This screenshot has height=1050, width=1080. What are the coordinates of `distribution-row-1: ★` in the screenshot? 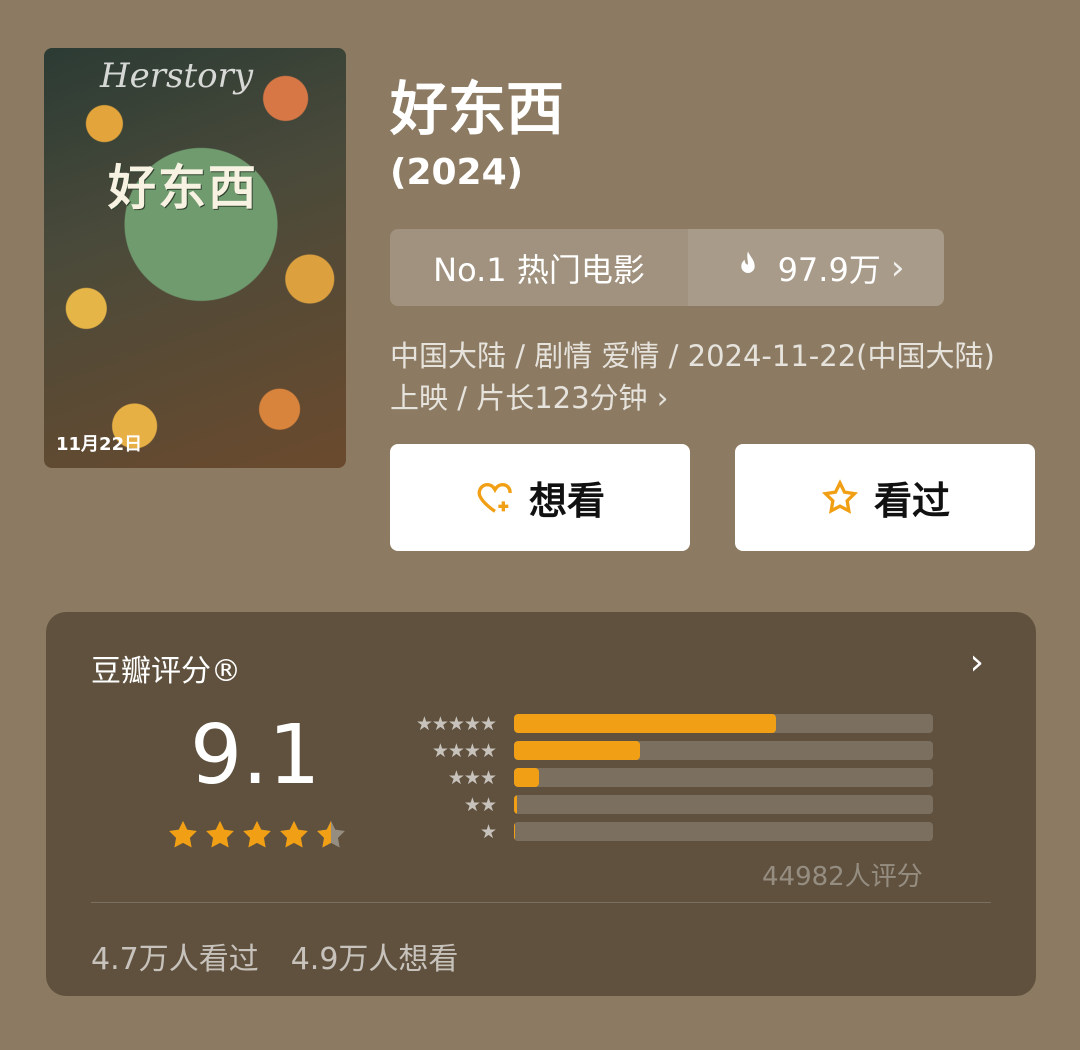 It's located at (656, 831).